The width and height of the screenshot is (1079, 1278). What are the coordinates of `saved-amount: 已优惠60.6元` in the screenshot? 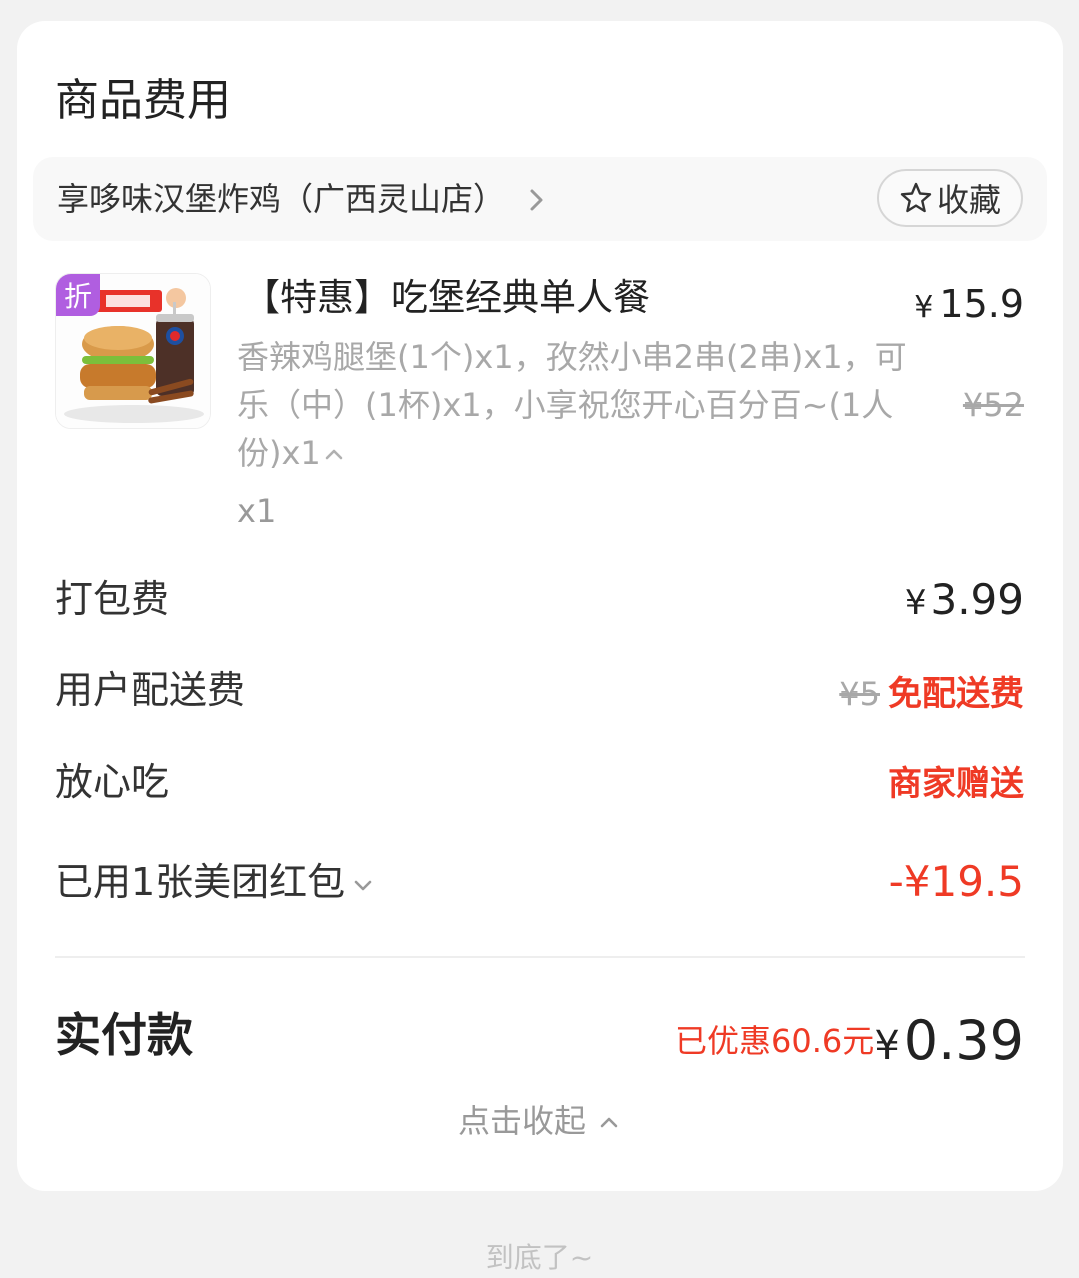 It's located at (775, 1041).